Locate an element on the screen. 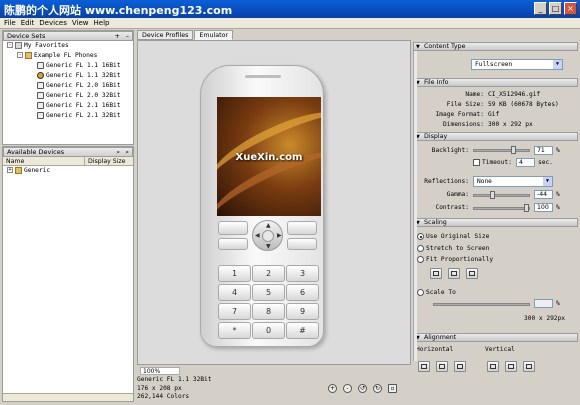 The image size is (580, 405). key-4: 4 is located at coordinates (234, 292).